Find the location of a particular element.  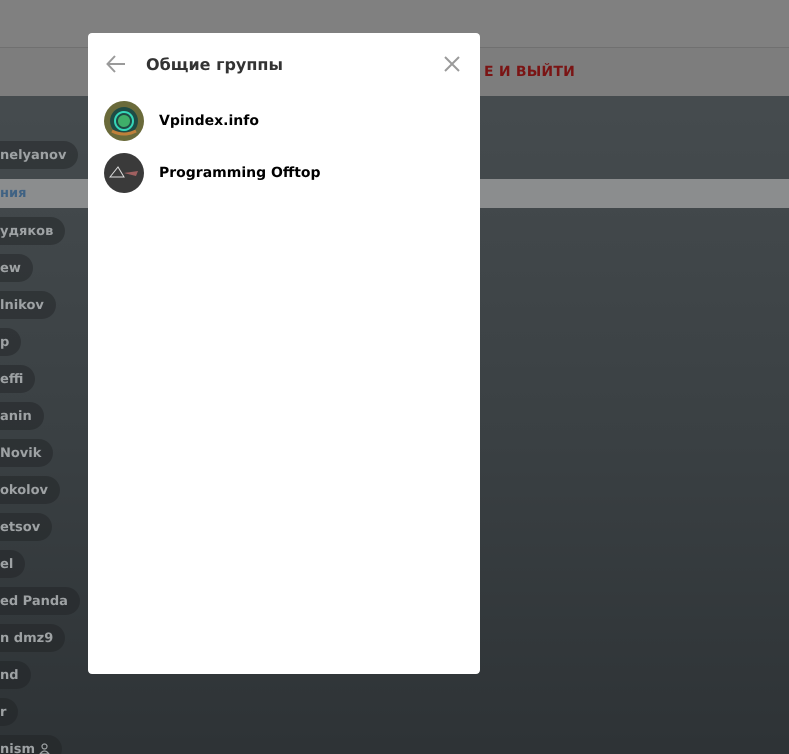

group-name: Vpindex.info is located at coordinates (209, 121).